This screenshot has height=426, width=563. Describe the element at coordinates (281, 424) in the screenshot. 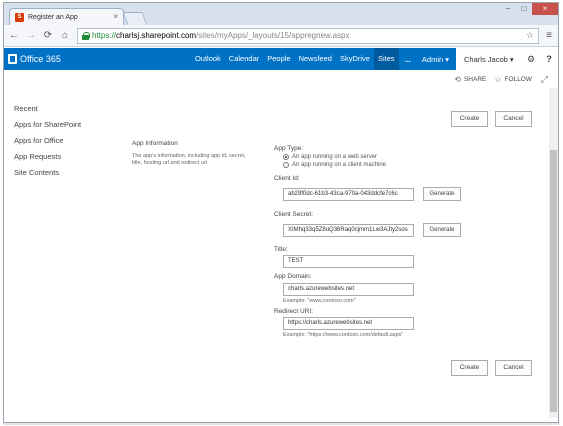

I see `window-shadow` at that location.